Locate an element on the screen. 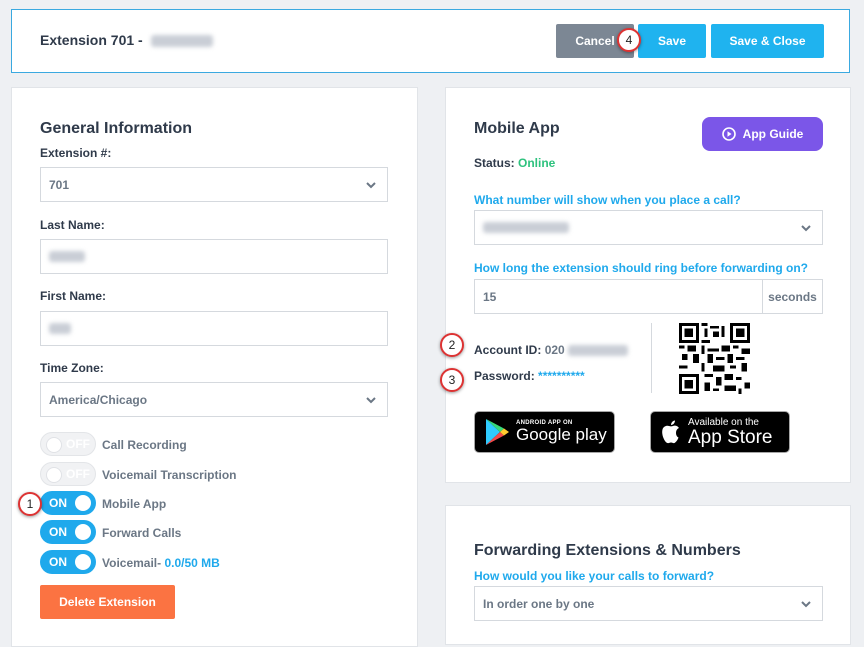 This screenshot has height=647, width=864. callout-4: 4 is located at coordinates (629, 40).